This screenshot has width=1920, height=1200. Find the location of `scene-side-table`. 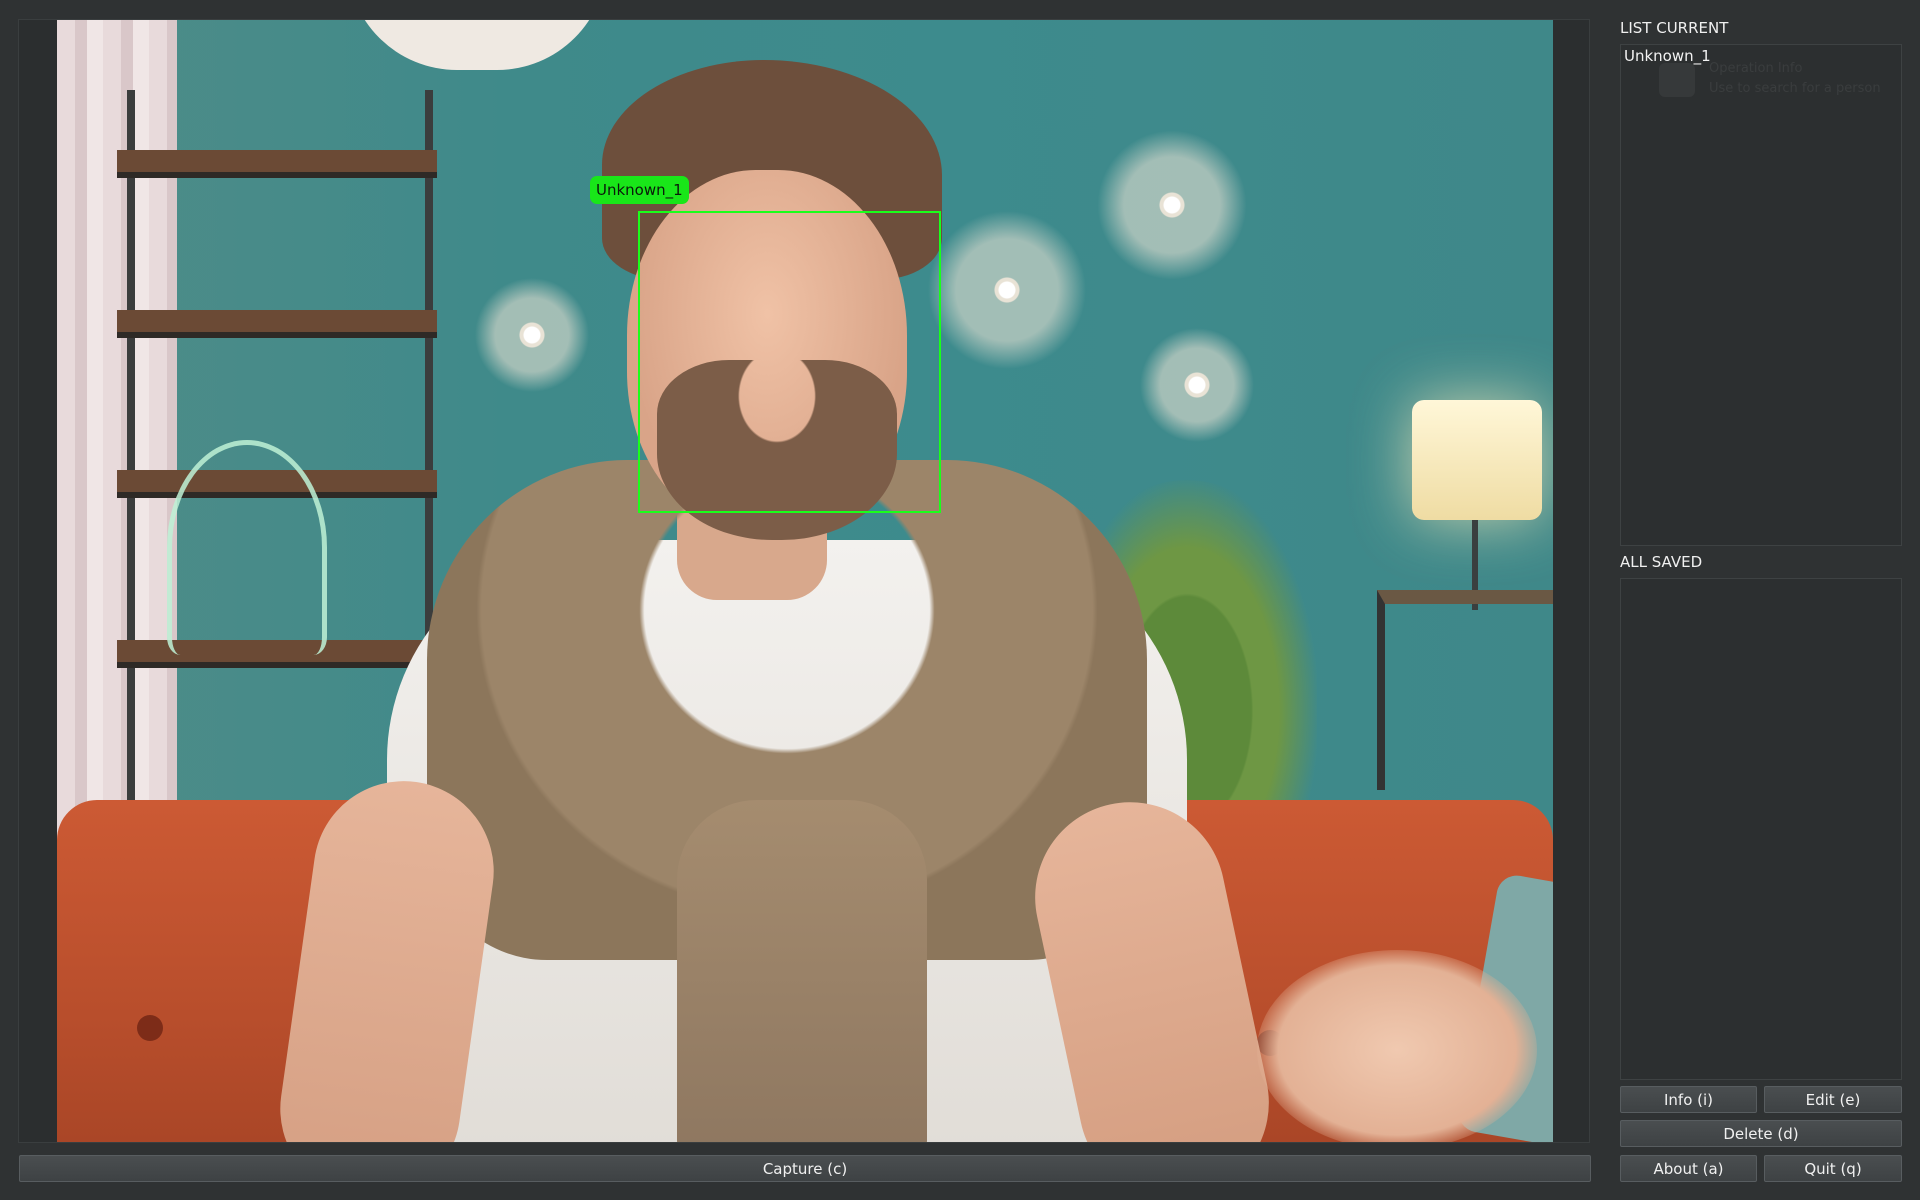

scene-side-table is located at coordinates (1465, 690).